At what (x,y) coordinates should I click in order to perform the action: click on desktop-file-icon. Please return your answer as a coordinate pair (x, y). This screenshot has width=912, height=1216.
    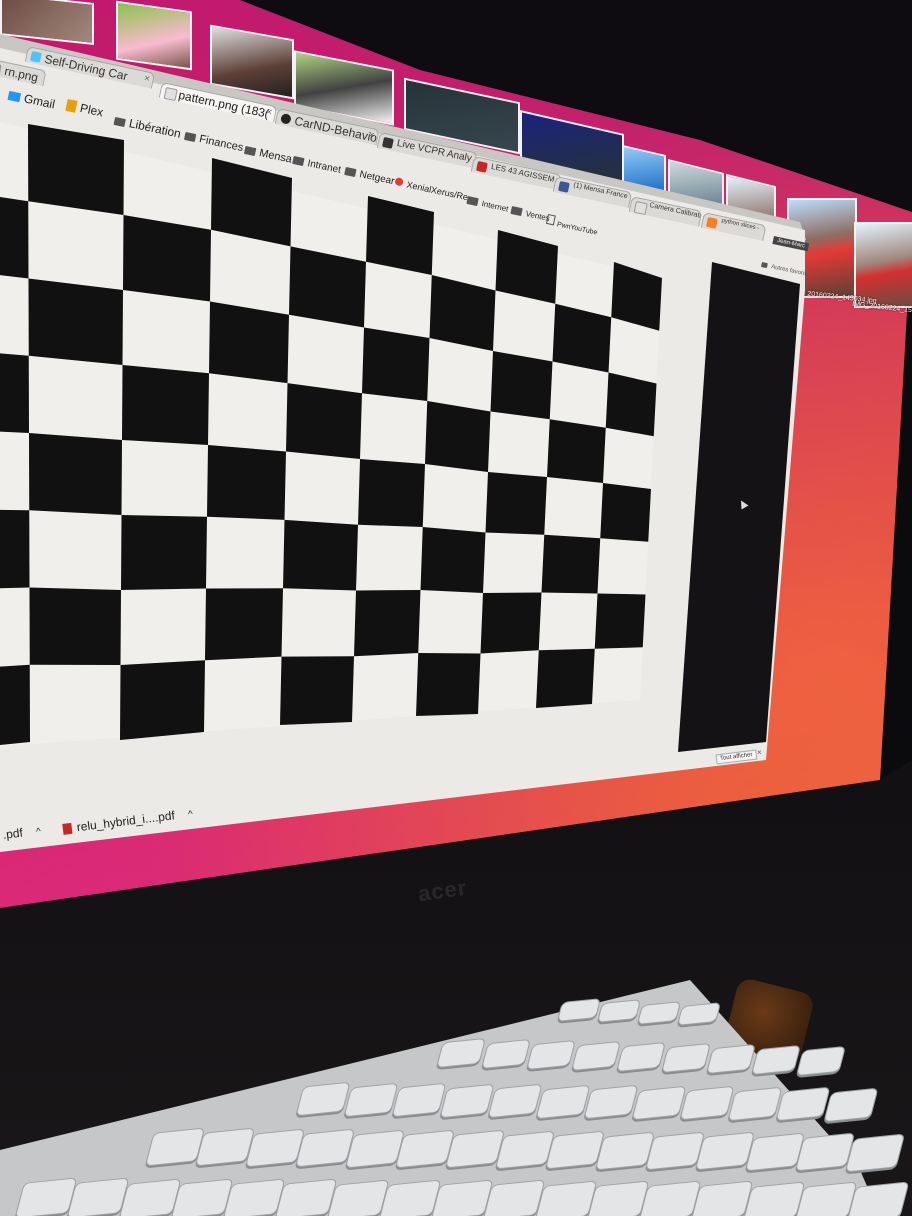
    Looking at the image, I should click on (883, 265).